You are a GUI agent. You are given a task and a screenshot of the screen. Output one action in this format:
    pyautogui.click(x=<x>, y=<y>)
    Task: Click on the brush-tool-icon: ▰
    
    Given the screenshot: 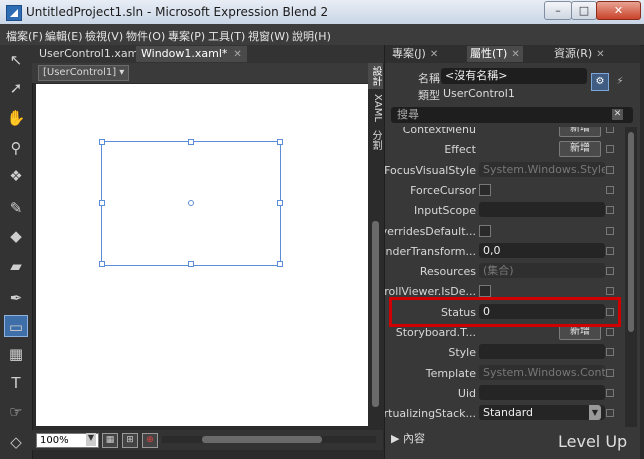 What is the action you would take?
    pyautogui.click(x=16, y=266)
    